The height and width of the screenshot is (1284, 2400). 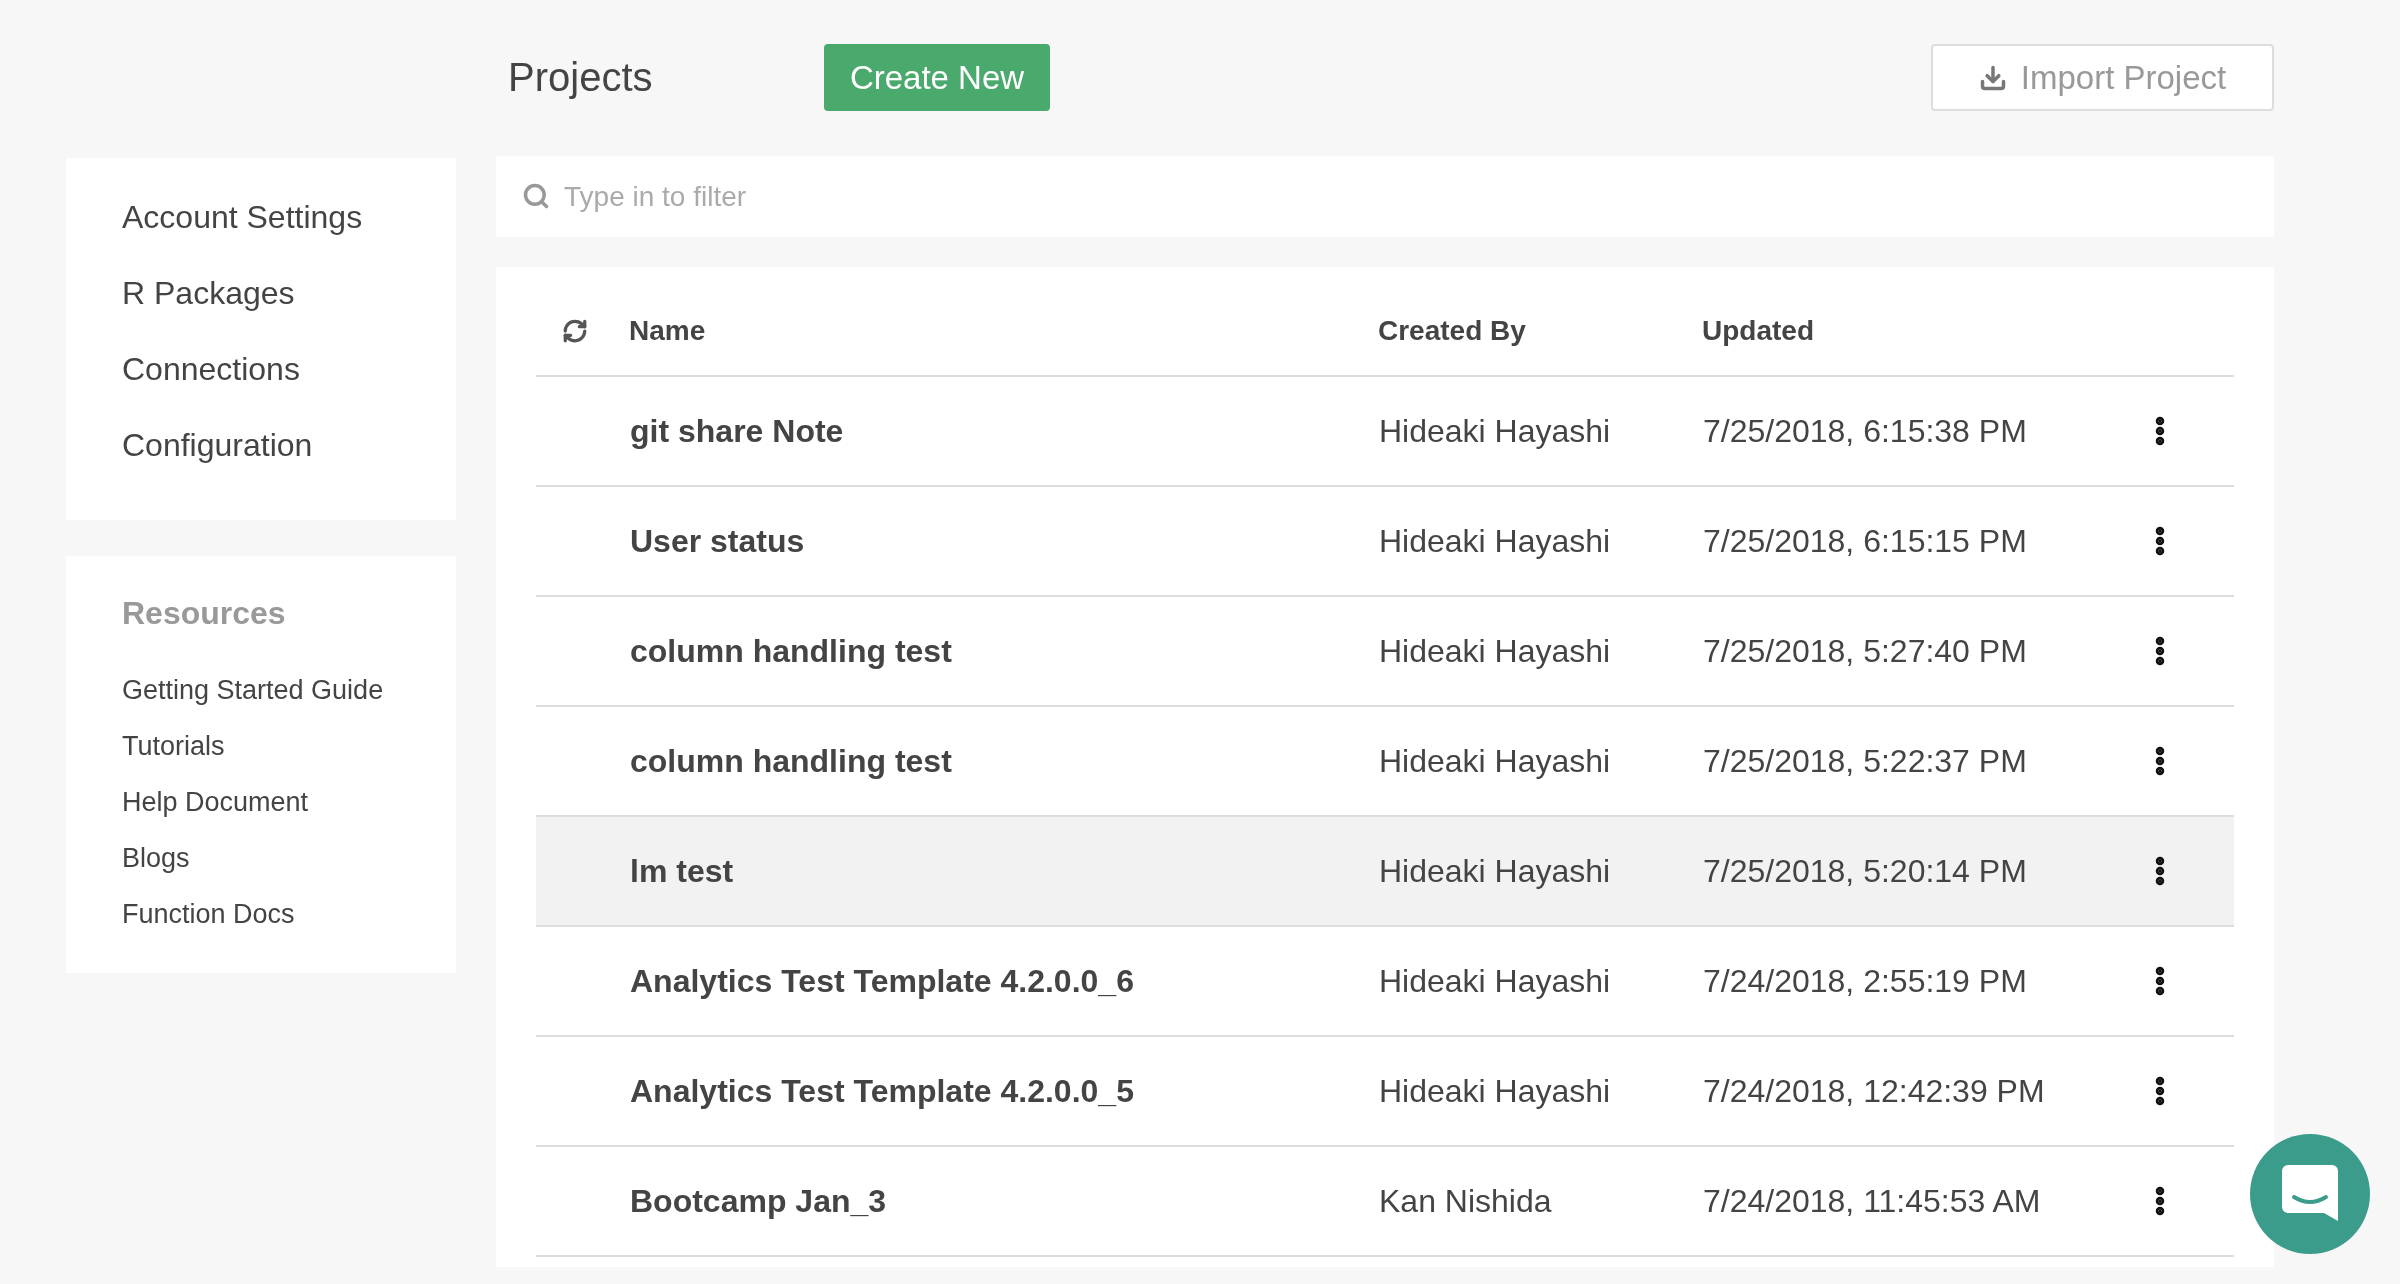 What do you see at coordinates (1004, 431) in the screenshot?
I see `project-name: git share Note` at bounding box center [1004, 431].